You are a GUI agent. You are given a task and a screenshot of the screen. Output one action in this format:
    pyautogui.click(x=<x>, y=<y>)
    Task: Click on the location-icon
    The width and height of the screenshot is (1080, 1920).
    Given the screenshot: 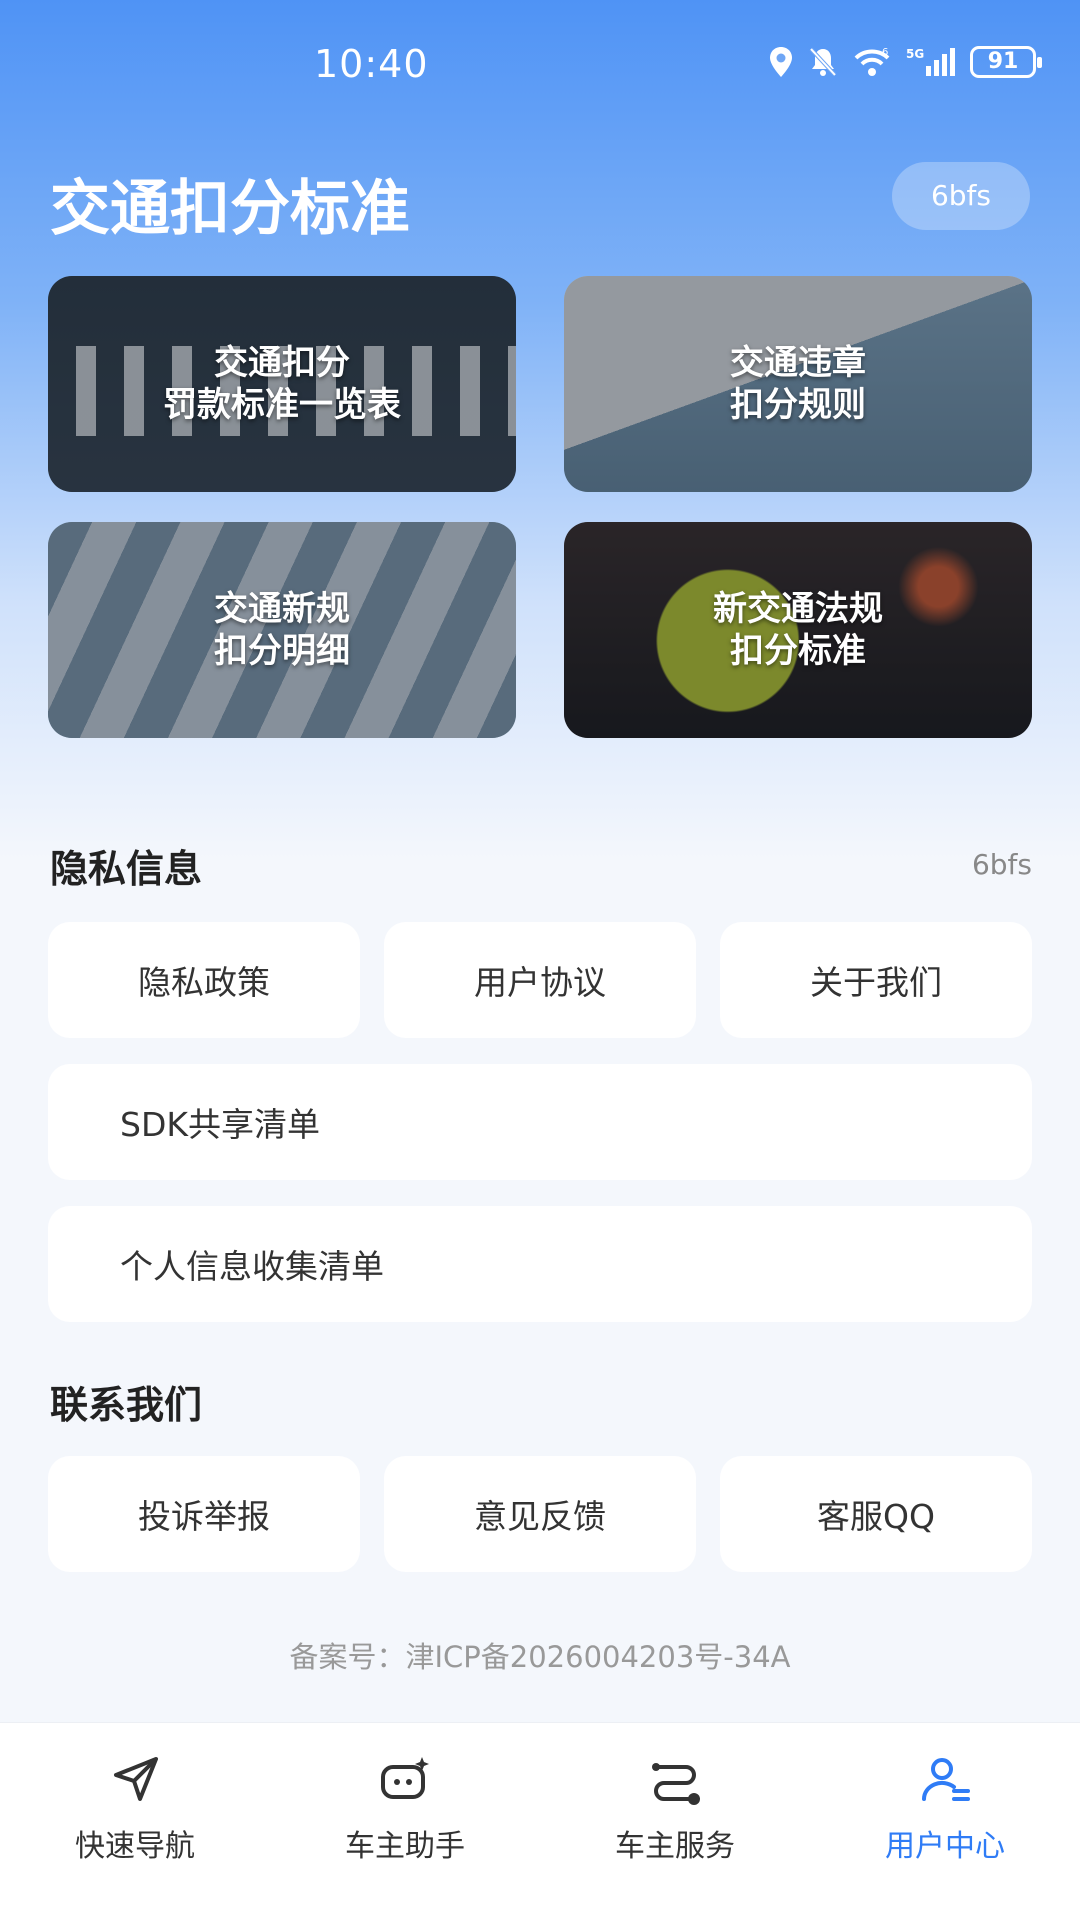 What is the action you would take?
    pyautogui.click(x=781, y=62)
    